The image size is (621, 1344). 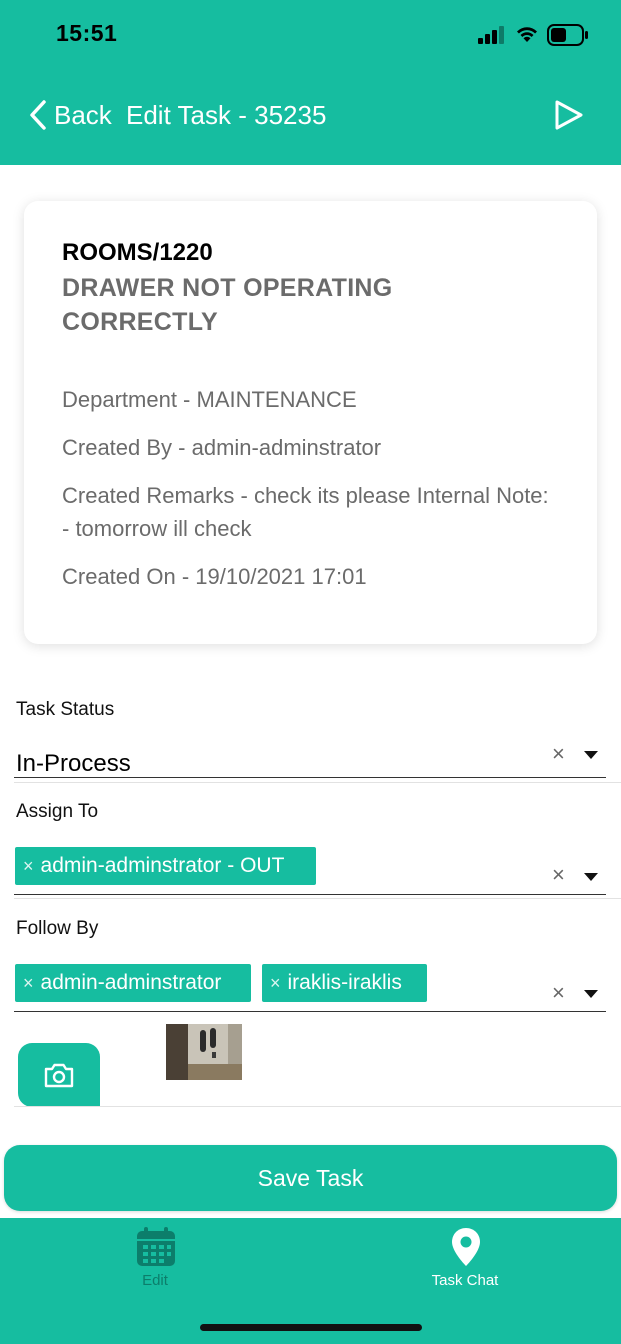 I want to click on play-icon, so click(x=569, y=115).